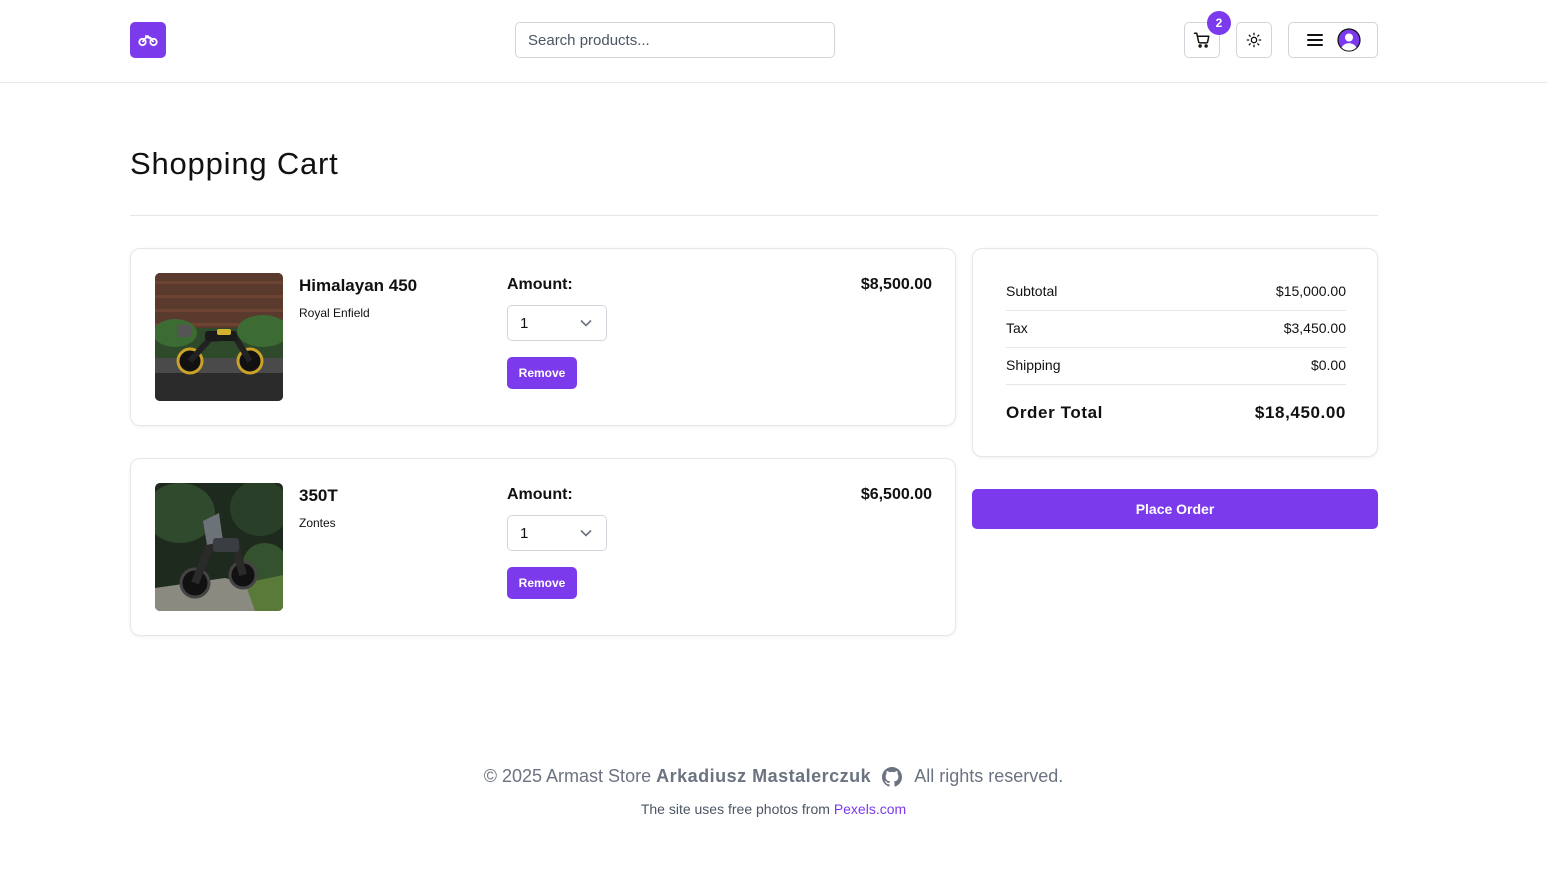  What do you see at coordinates (1310, 291) in the screenshot?
I see `subtotal-value: $15,000.00` at bounding box center [1310, 291].